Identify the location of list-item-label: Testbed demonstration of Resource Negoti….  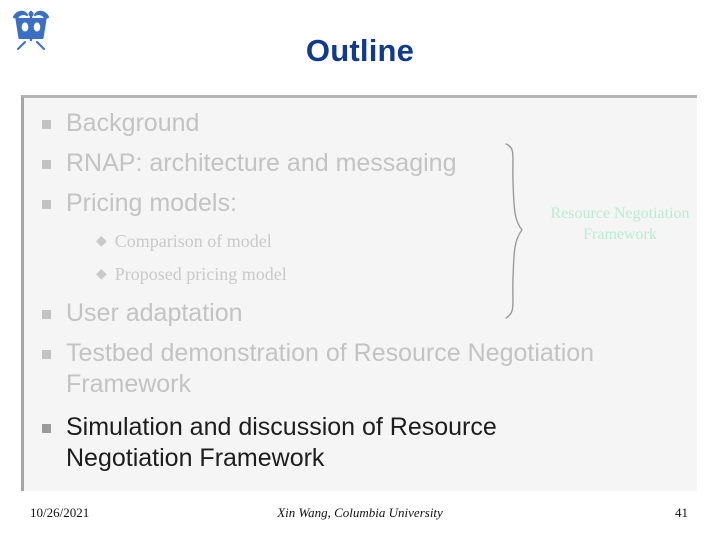
(334, 368).